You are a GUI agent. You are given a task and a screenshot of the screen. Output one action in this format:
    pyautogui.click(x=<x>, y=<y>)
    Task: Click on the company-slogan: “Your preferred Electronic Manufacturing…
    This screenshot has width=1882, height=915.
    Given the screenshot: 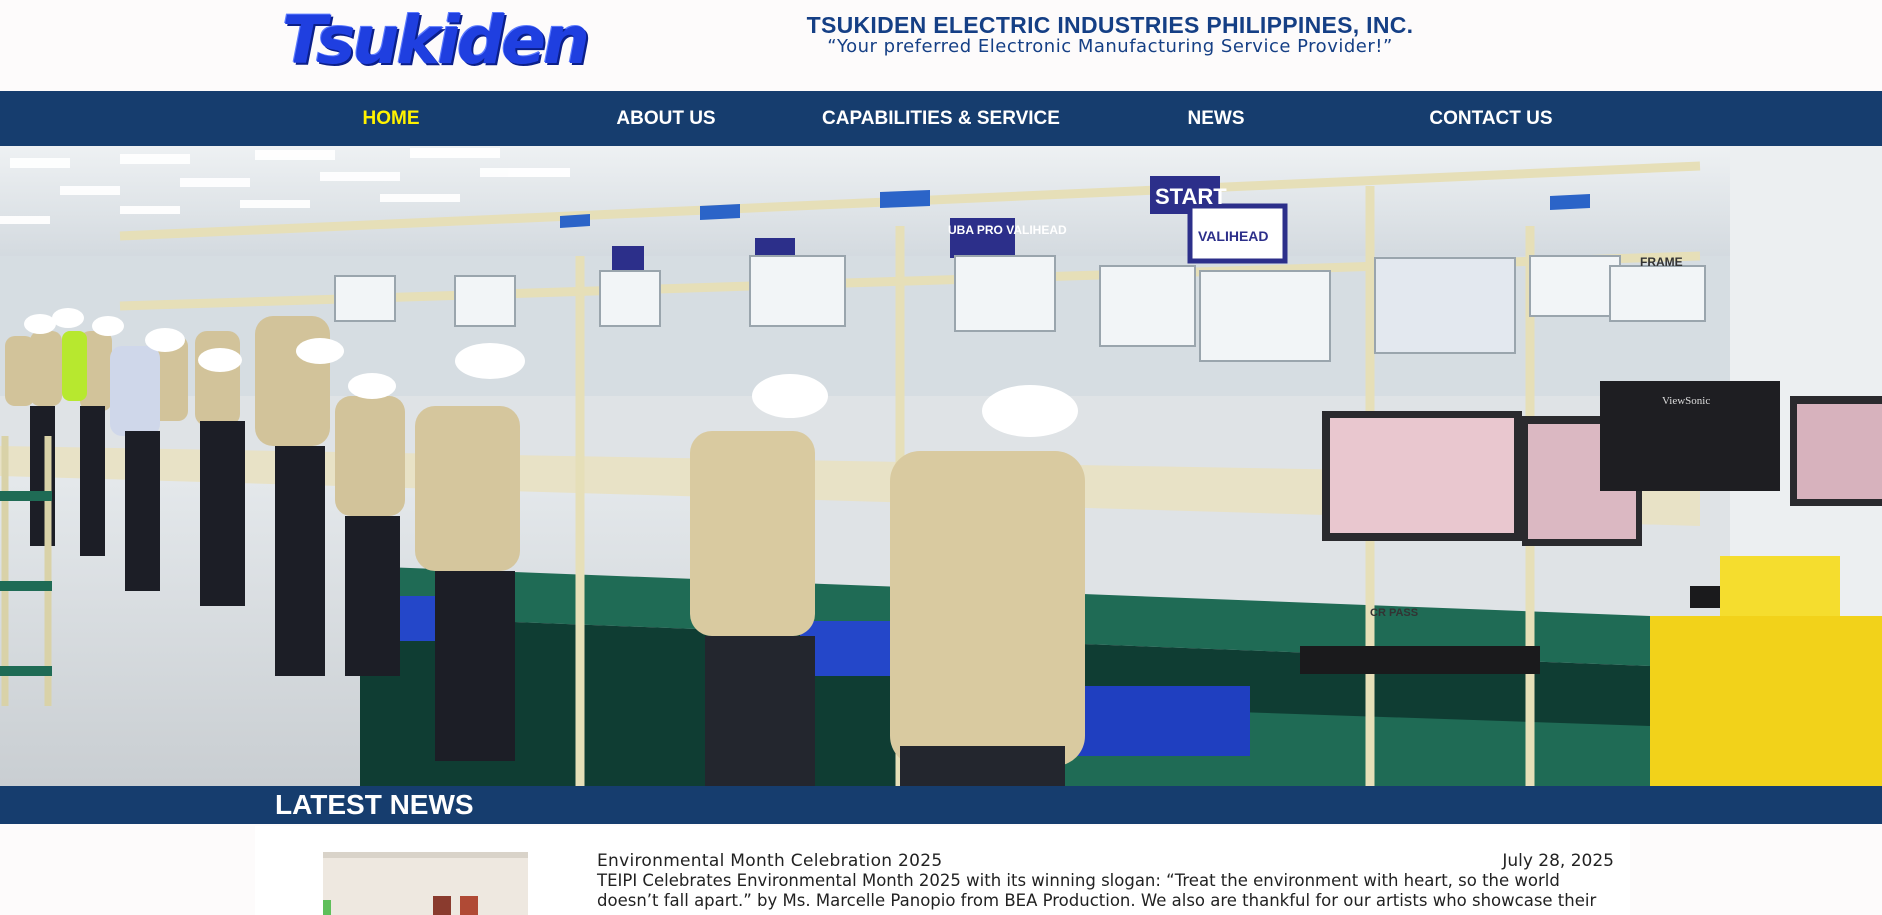 What is the action you would take?
    pyautogui.click(x=1110, y=46)
    